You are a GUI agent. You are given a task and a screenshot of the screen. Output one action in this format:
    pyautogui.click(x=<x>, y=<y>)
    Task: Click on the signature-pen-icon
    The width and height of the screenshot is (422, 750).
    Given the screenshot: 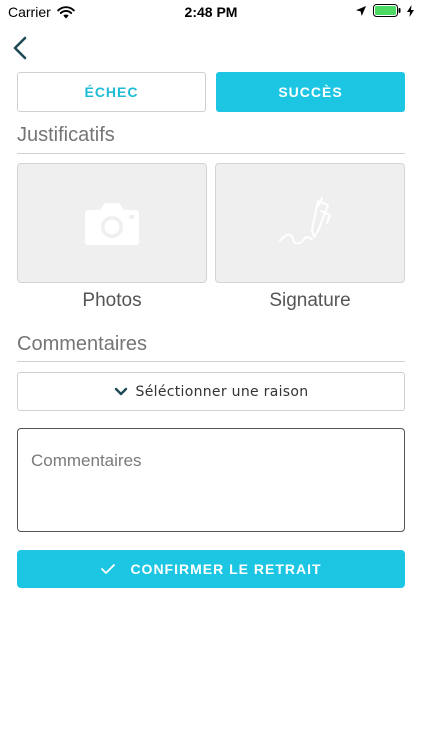 What is the action you would take?
    pyautogui.click(x=305, y=221)
    